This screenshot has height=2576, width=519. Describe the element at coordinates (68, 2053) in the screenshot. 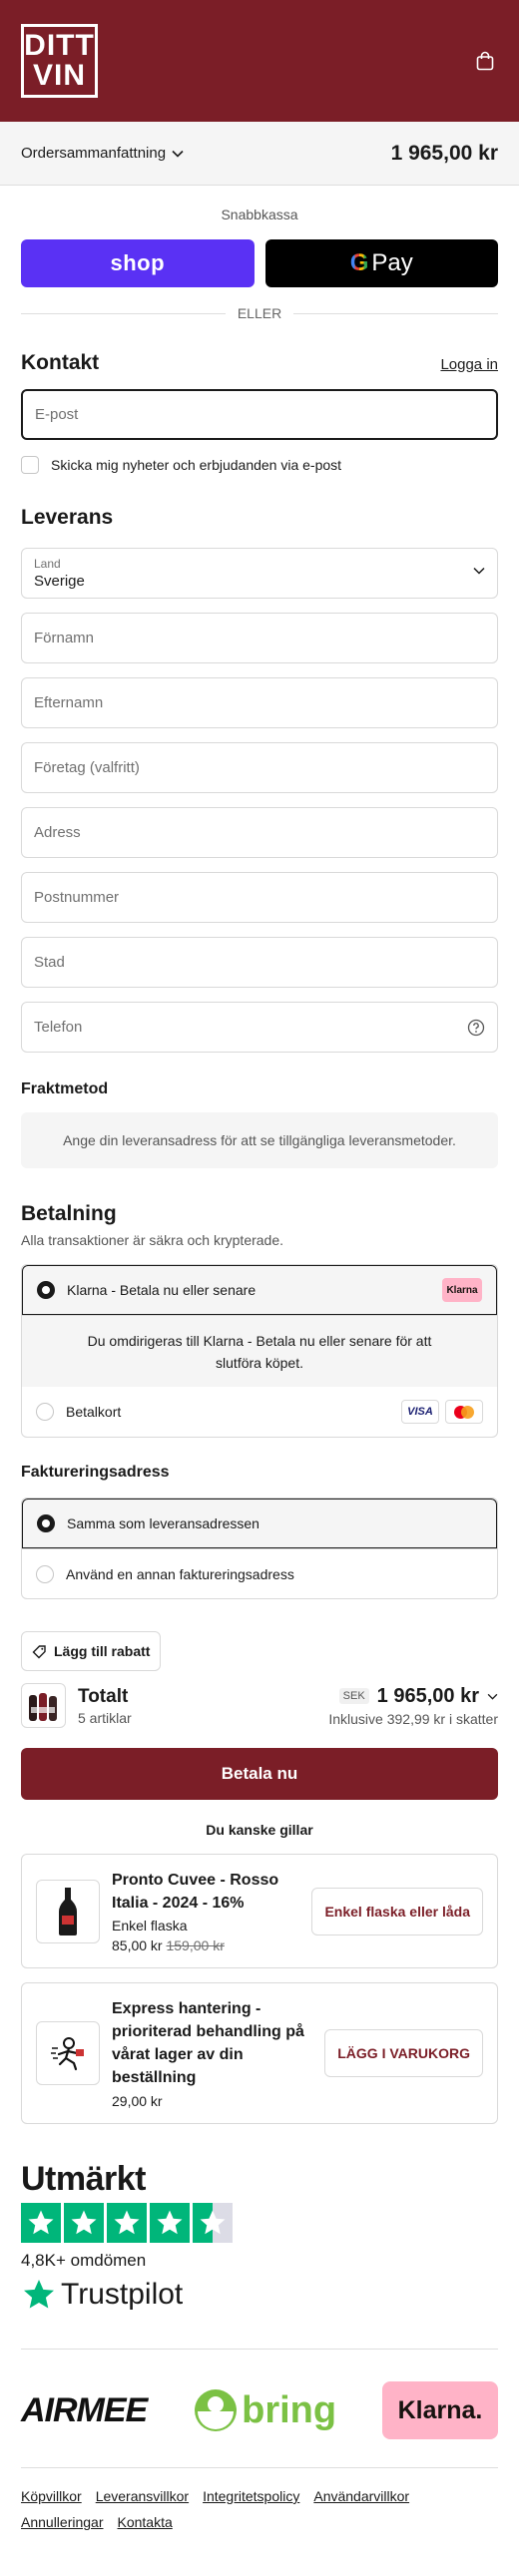

I see `express-handling-image` at that location.